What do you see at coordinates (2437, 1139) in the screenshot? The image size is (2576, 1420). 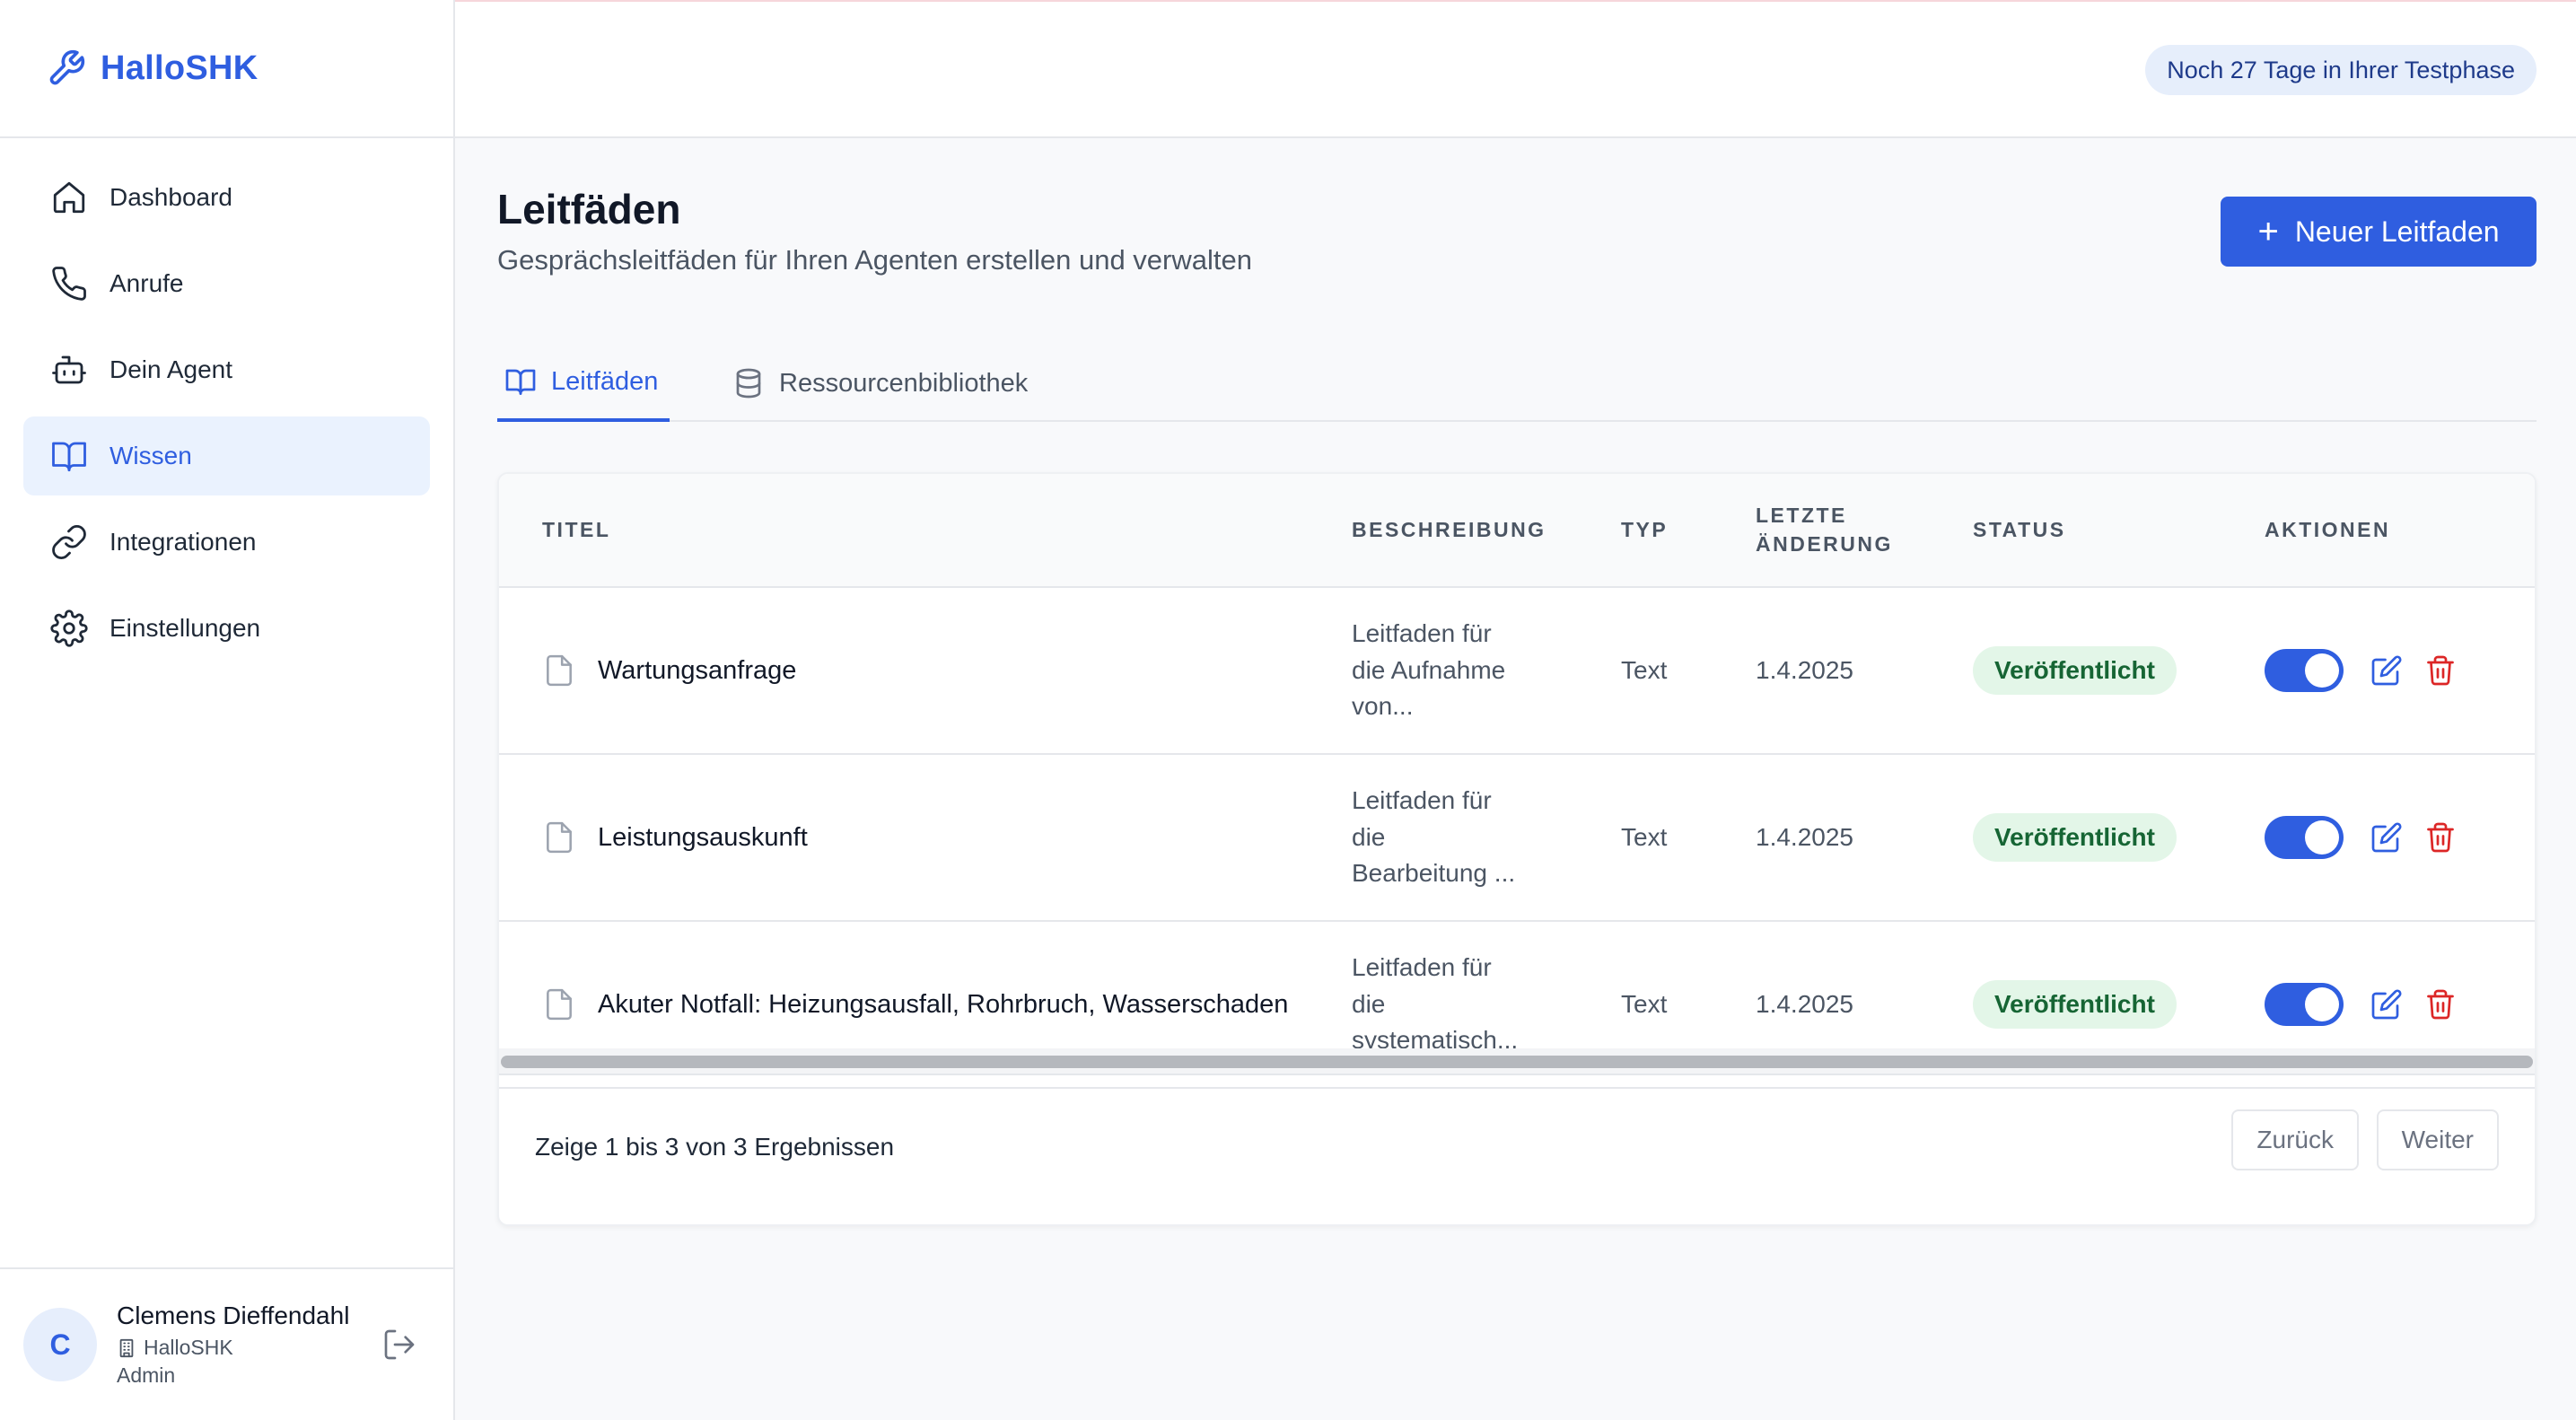 I see `next-button: Weiter` at bounding box center [2437, 1139].